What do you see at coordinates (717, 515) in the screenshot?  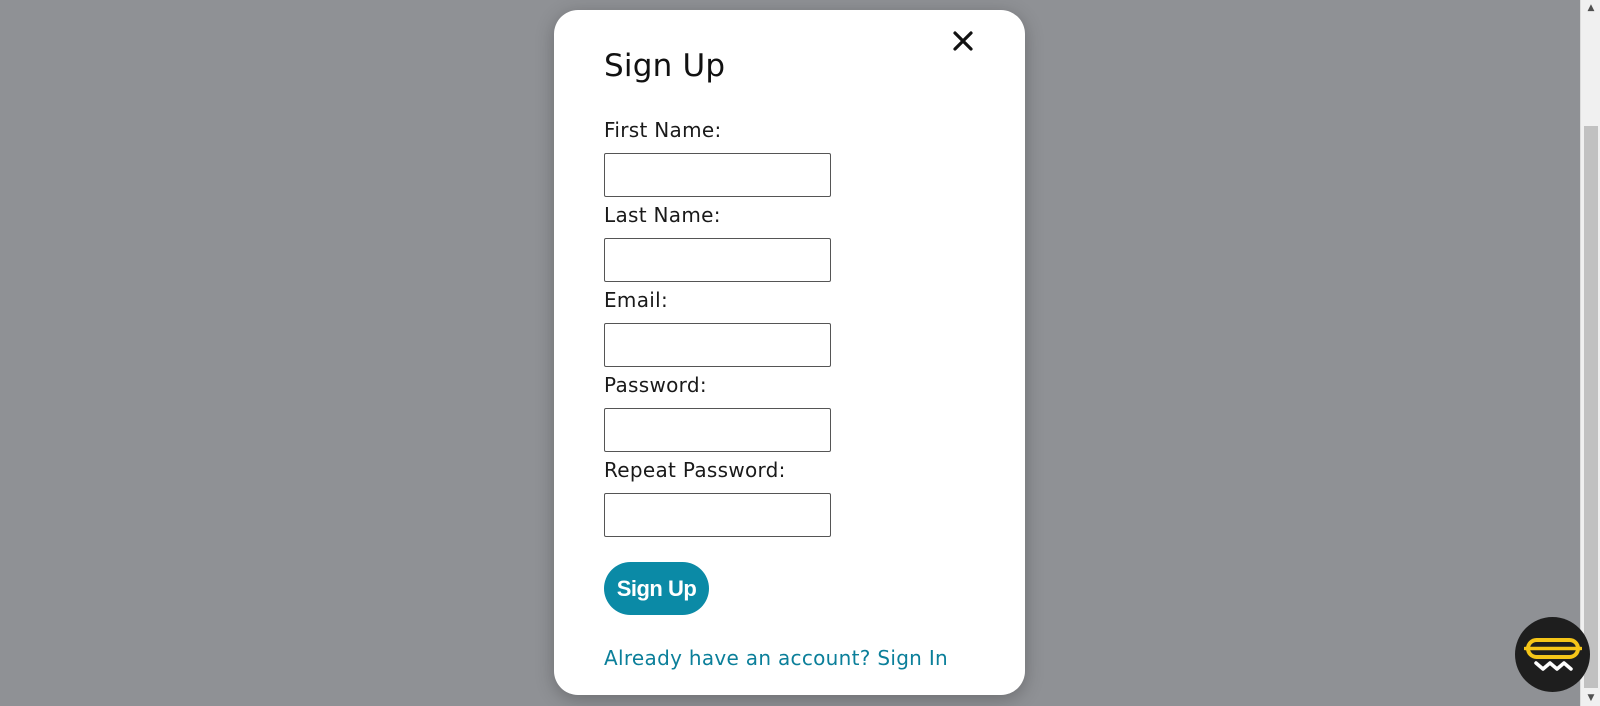 I see `repeat-password-input` at bounding box center [717, 515].